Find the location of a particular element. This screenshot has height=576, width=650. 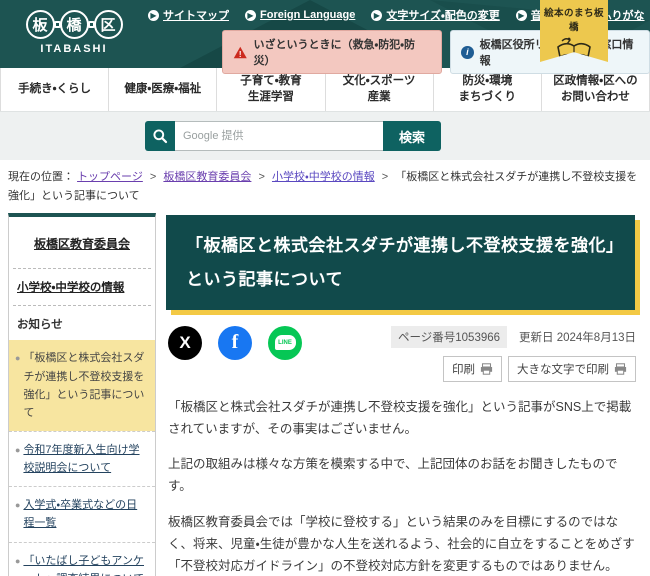

line-bubble: LINE is located at coordinates (285, 343).